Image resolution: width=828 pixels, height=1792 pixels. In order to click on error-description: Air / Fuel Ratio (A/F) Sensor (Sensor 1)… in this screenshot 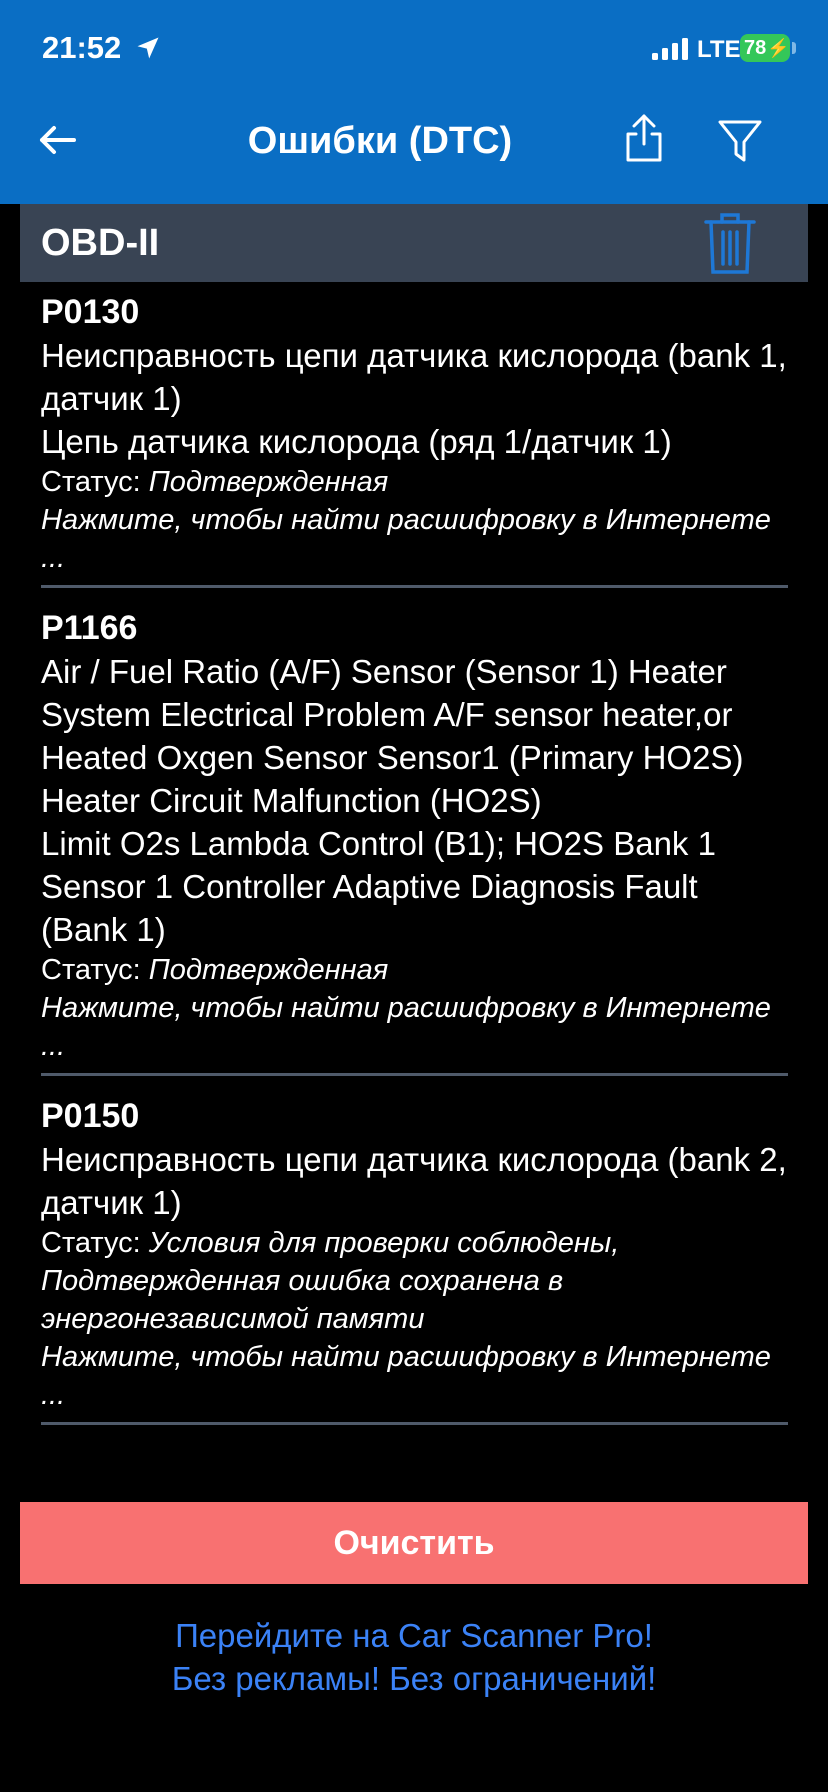, I will do `click(392, 736)`.